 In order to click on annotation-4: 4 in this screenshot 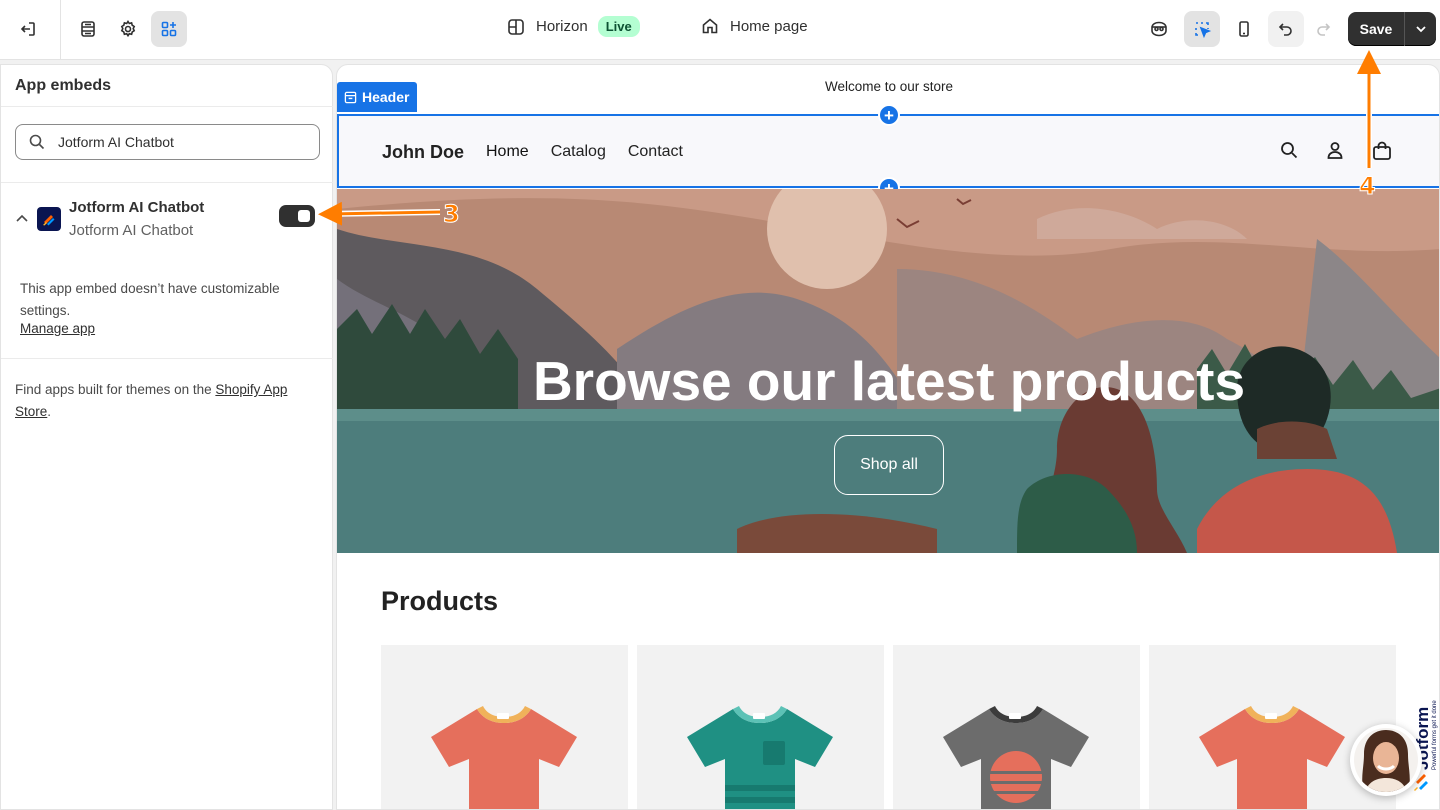, I will do `click(1368, 186)`.